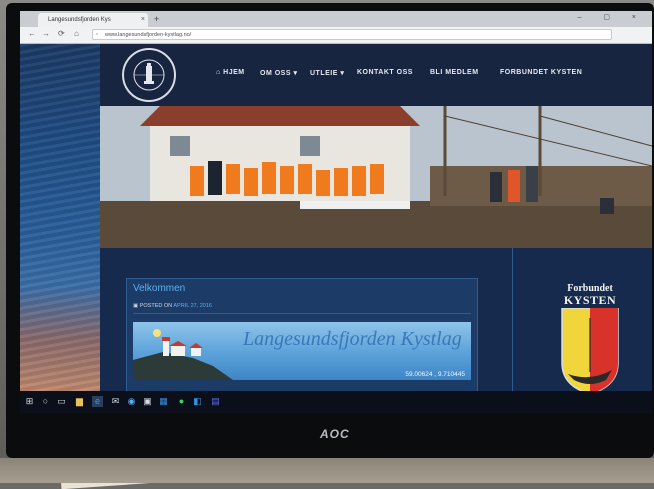 The width and height of the screenshot is (654, 489). What do you see at coordinates (45, 401) in the screenshot?
I see `search-icon: ○` at bounding box center [45, 401].